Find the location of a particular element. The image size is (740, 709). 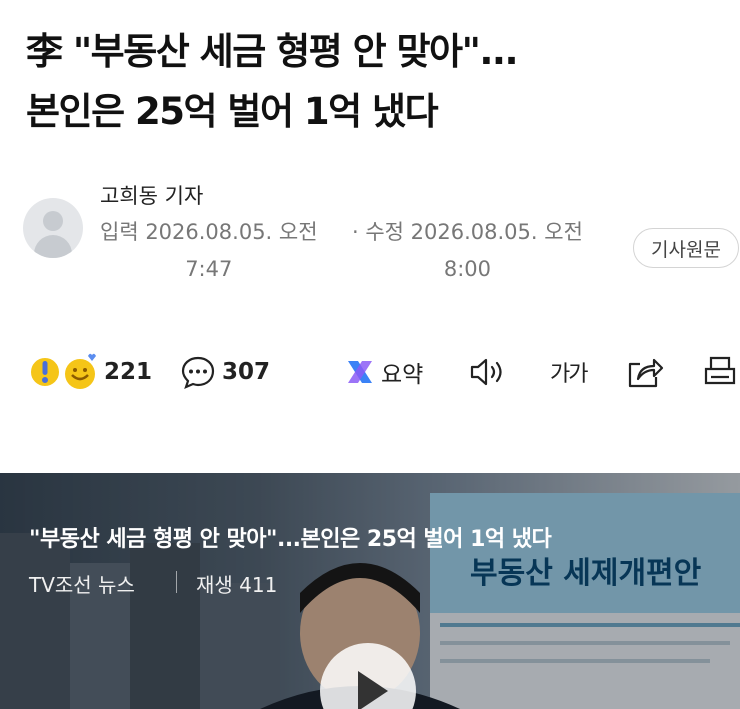

reaction-emoji-icon is located at coordinates (63, 371).